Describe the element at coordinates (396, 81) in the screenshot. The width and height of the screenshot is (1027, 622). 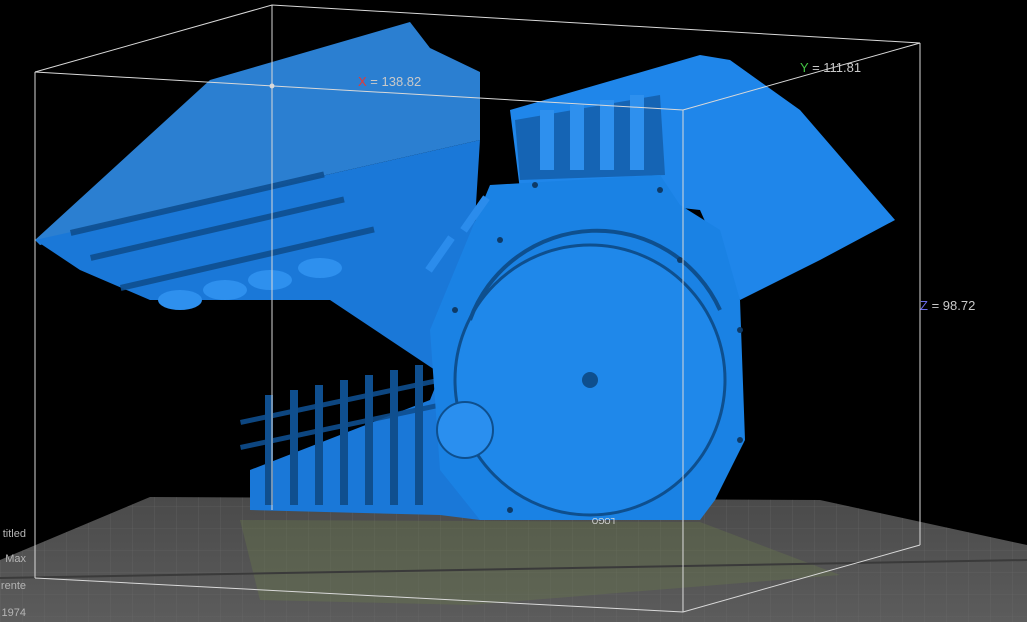
I see `dimension-x-value: = 138.82` at that location.